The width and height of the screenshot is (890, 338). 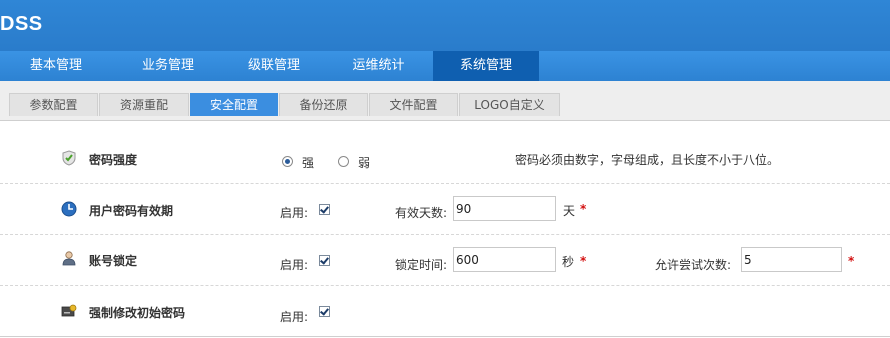 What do you see at coordinates (486, 66) in the screenshot?
I see `nav-item-system: 系统管理` at bounding box center [486, 66].